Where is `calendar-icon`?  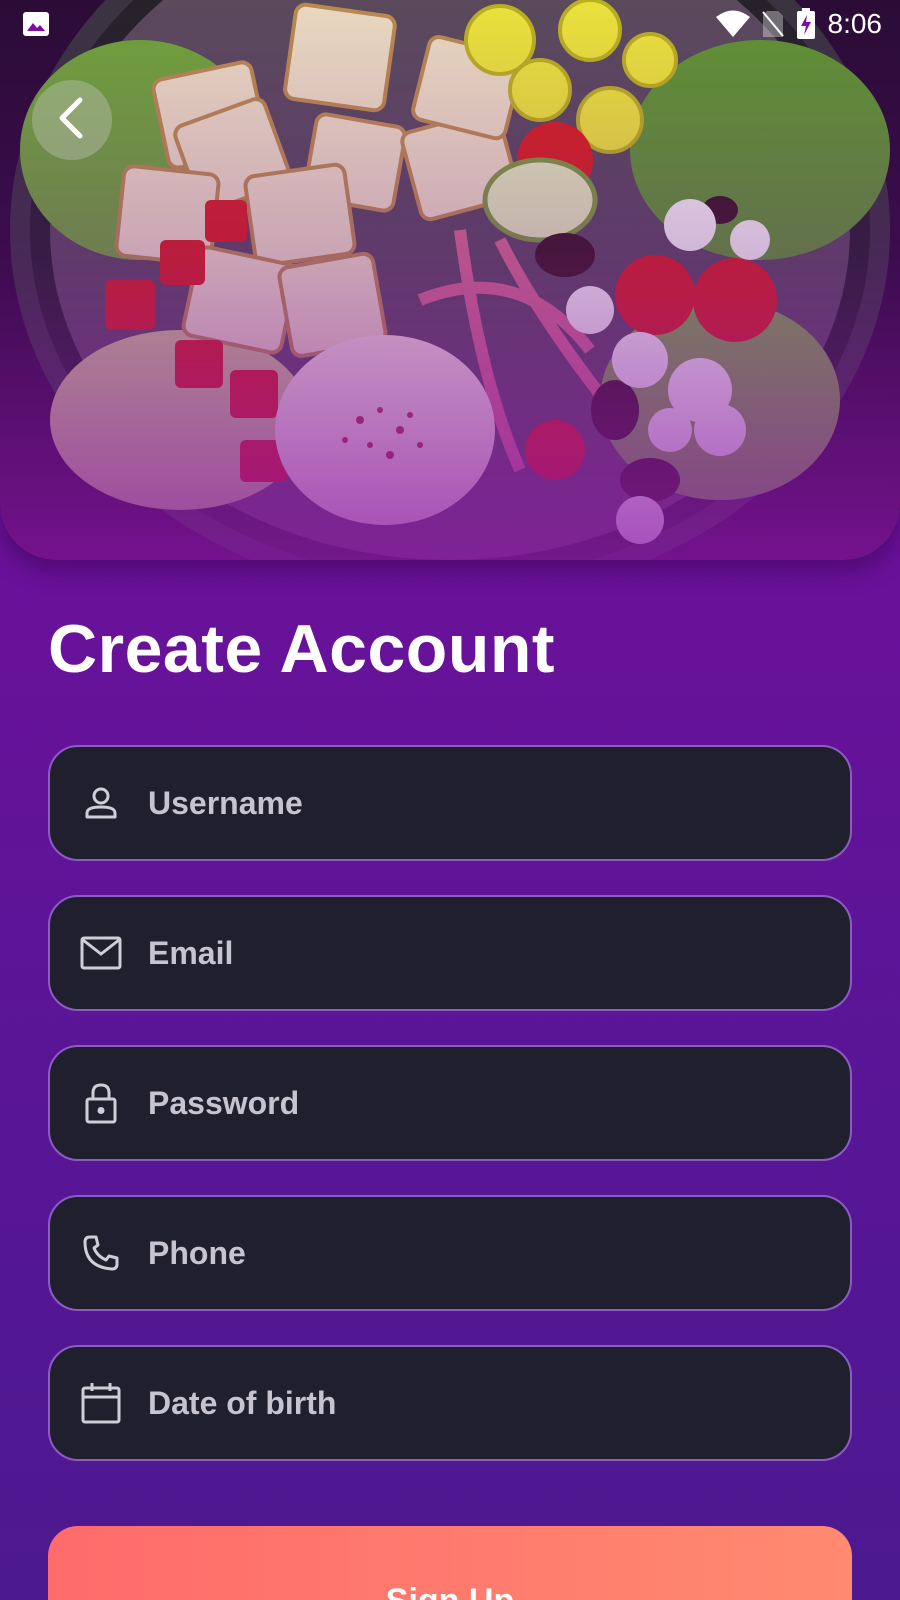 calendar-icon is located at coordinates (101, 1403).